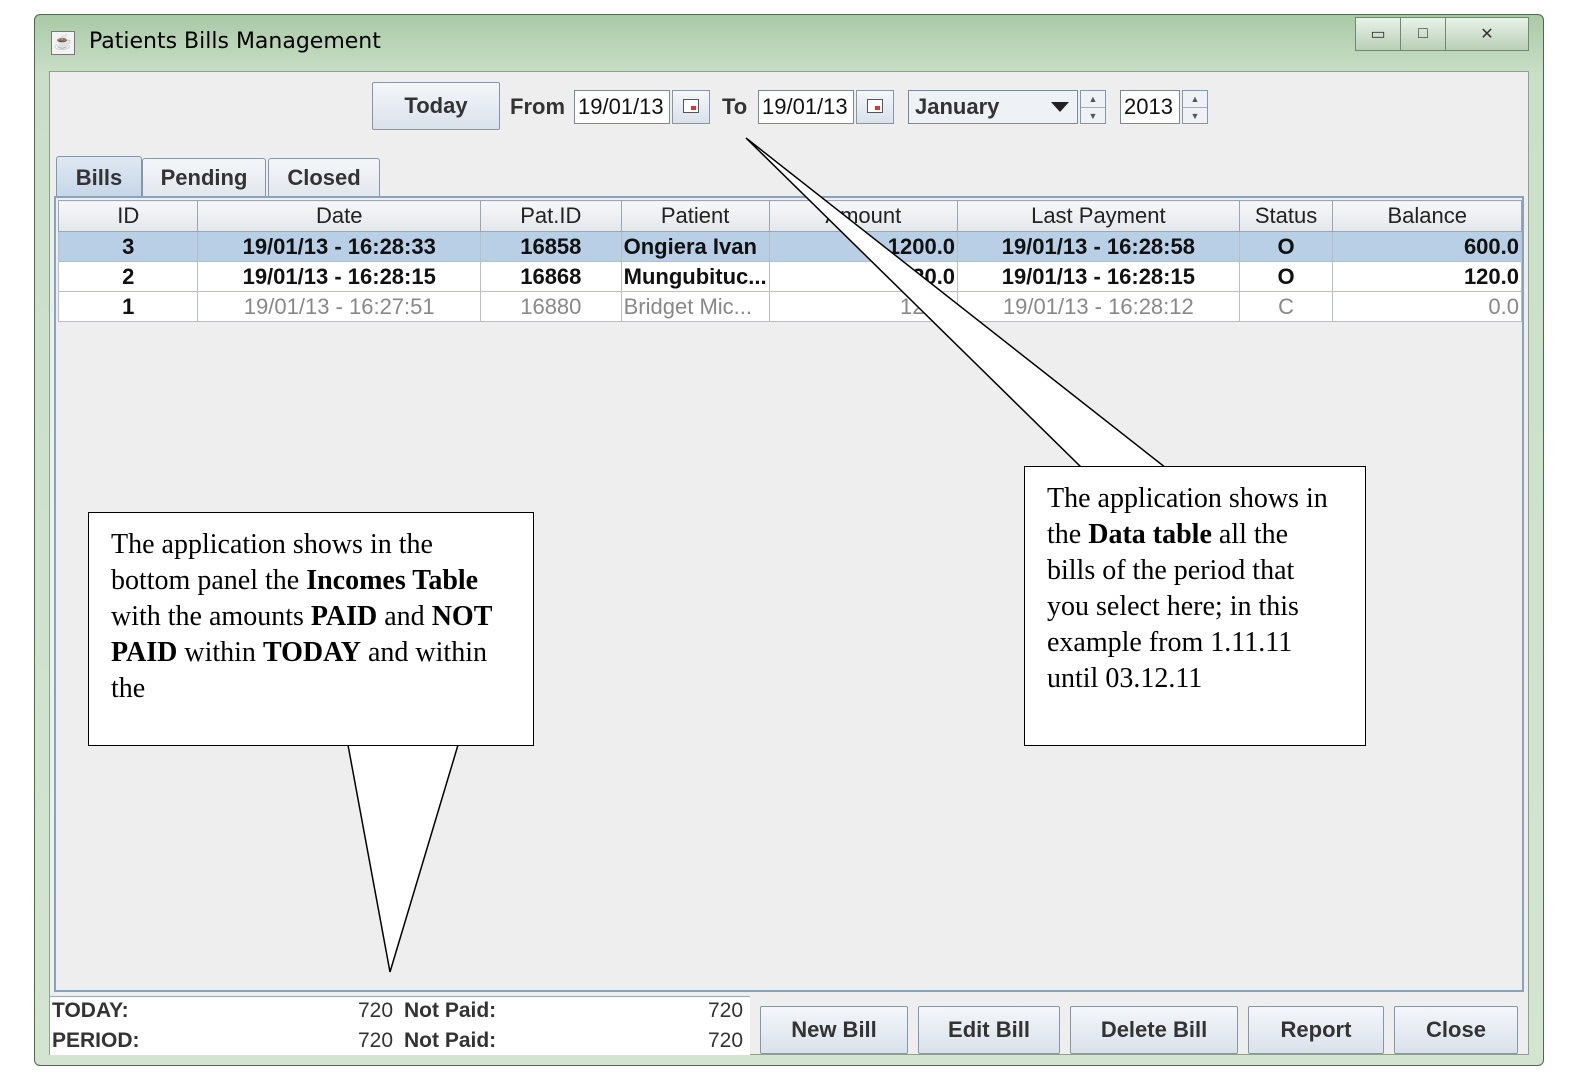  What do you see at coordinates (220, 652) in the screenshot?
I see `callout-text: within` at bounding box center [220, 652].